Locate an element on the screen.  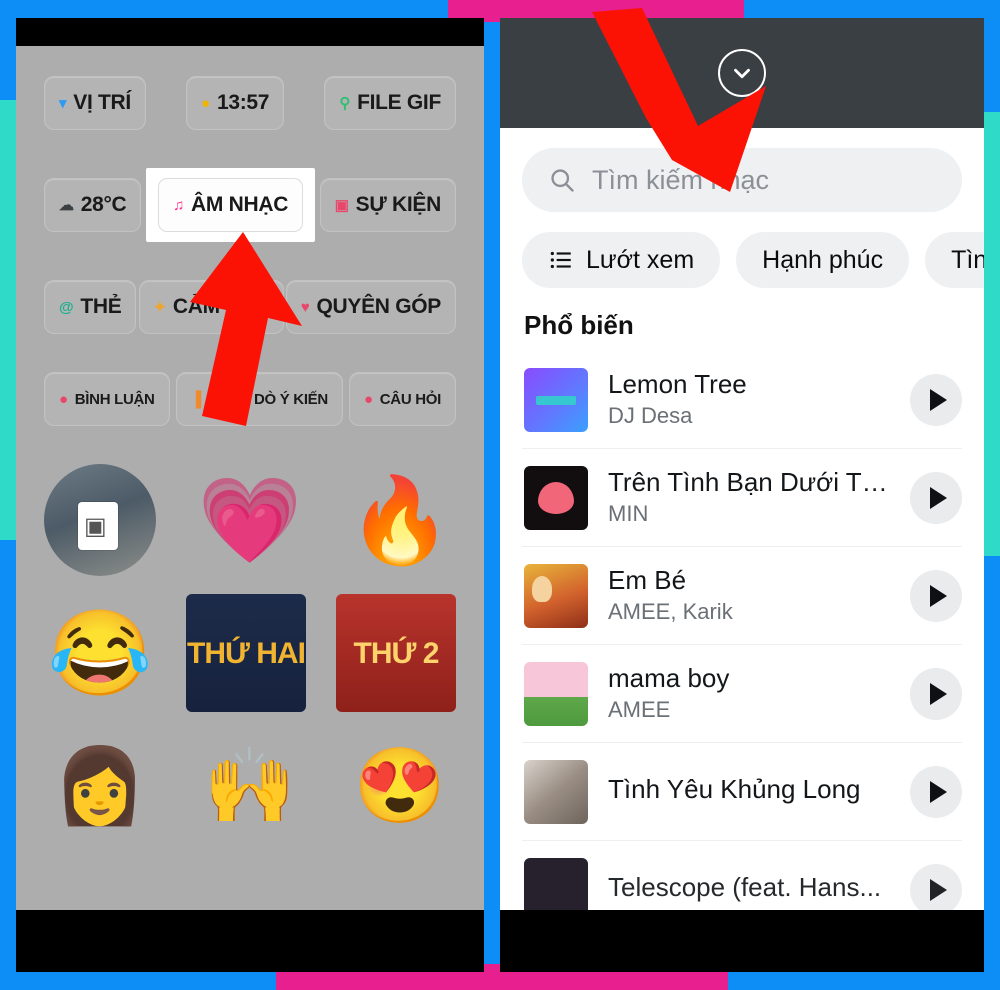
chevron-down-circle-icon is located at coordinates (742, 73).